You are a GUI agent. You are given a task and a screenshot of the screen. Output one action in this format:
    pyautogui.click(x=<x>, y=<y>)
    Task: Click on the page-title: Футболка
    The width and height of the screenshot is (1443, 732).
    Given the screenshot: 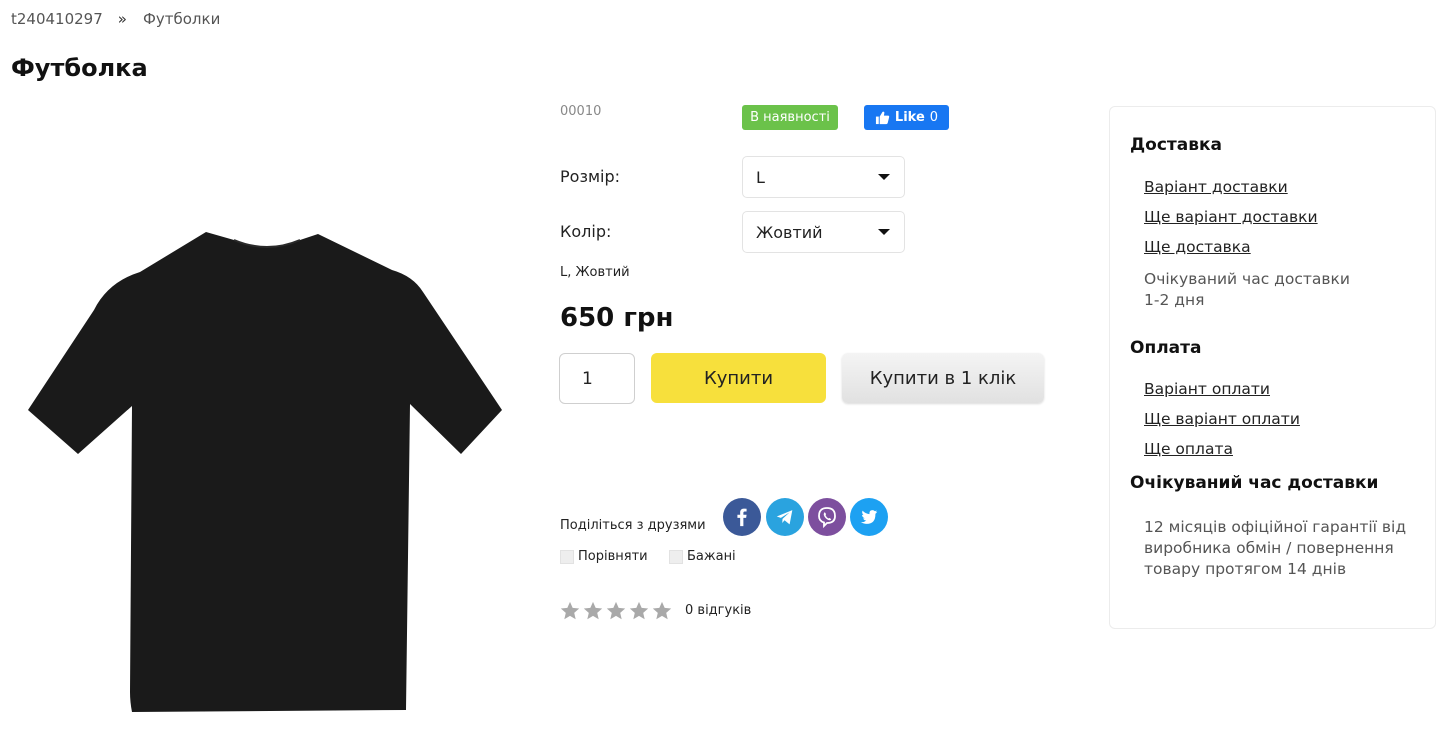 What is the action you would take?
    pyautogui.click(x=79, y=68)
    